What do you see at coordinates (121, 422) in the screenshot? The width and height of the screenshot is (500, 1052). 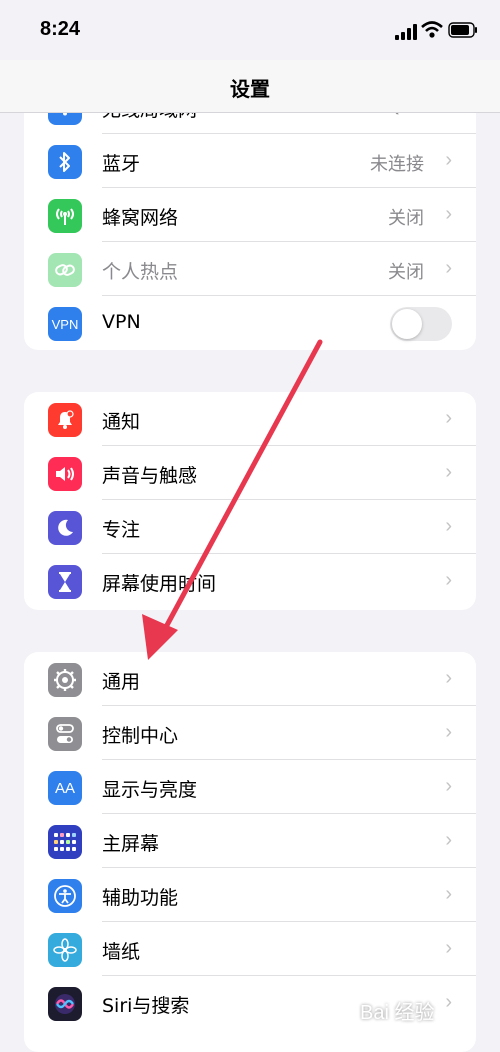 I see `row-label: 通知` at bounding box center [121, 422].